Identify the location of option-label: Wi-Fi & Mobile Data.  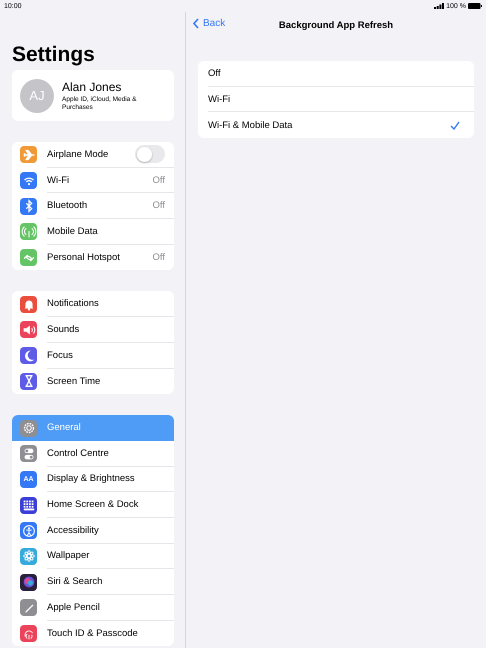
(250, 125).